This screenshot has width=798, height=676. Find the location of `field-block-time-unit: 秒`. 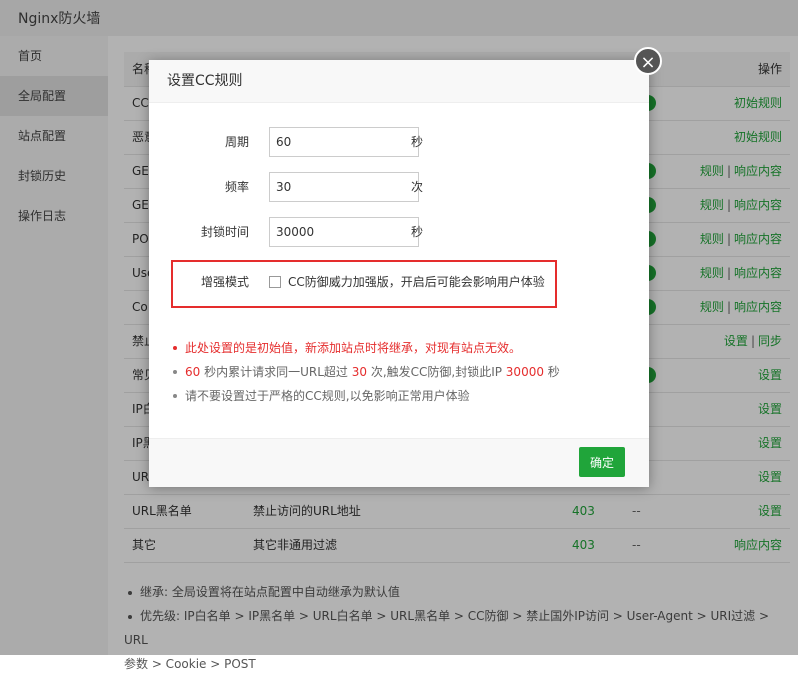

field-block-time-unit: 秒 is located at coordinates (417, 232).